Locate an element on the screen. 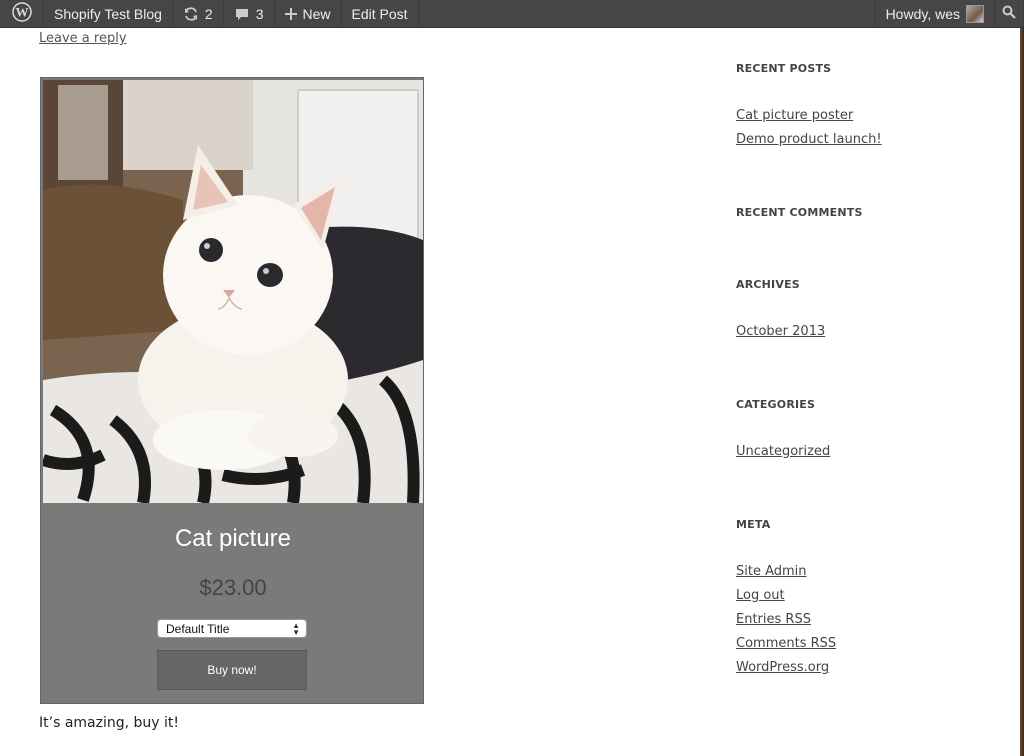 The width and height of the screenshot is (1024, 756). admin-bar-search is located at coordinates (1009, 13).